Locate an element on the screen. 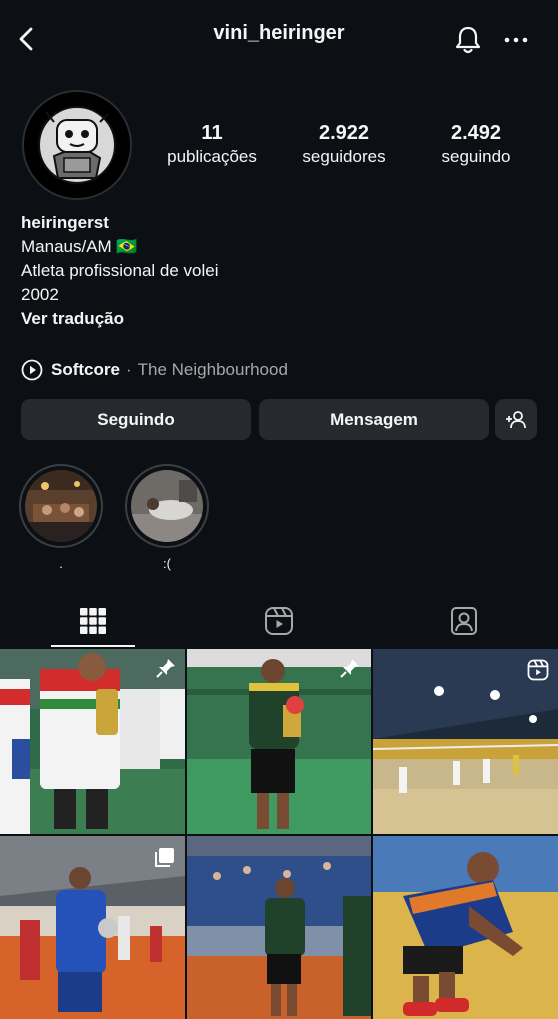  add-person-icon is located at coordinates (516, 419).